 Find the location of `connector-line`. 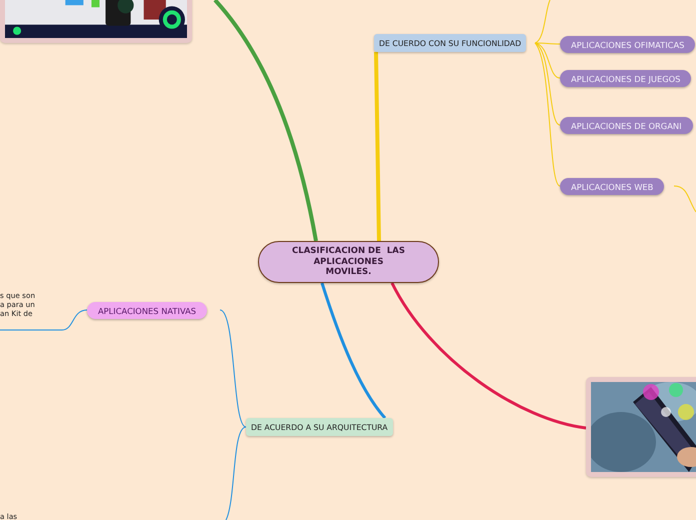

connector-line is located at coordinates (685, 199).